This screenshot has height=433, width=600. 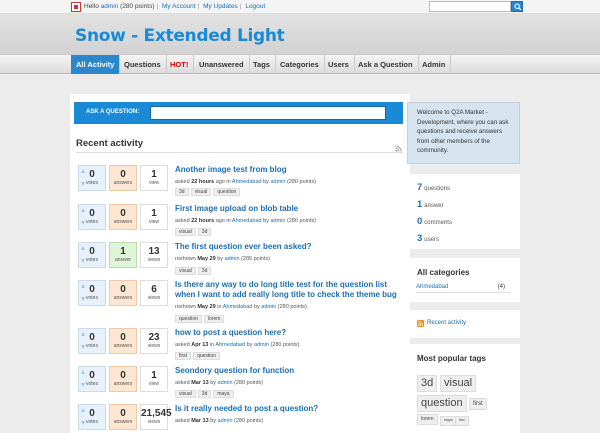 I want to click on nav-all-activity: All Activity, so click(x=96, y=64).